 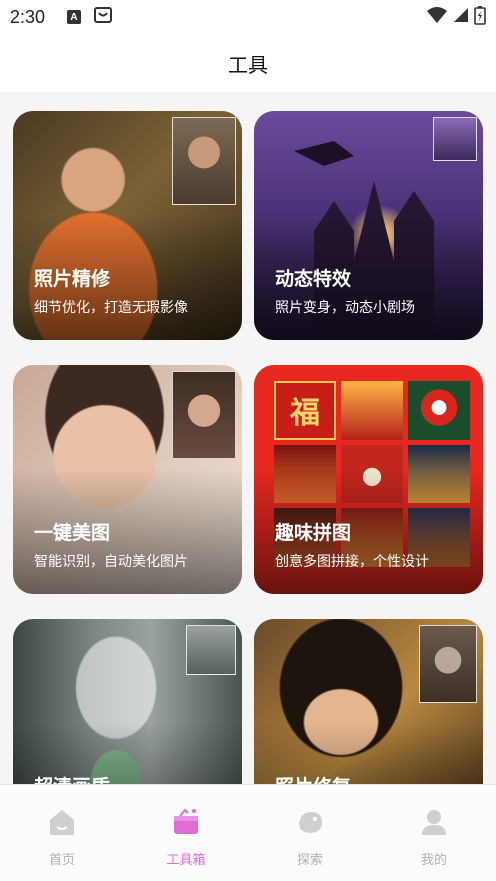 I want to click on bag-icon, so click(x=103, y=17).